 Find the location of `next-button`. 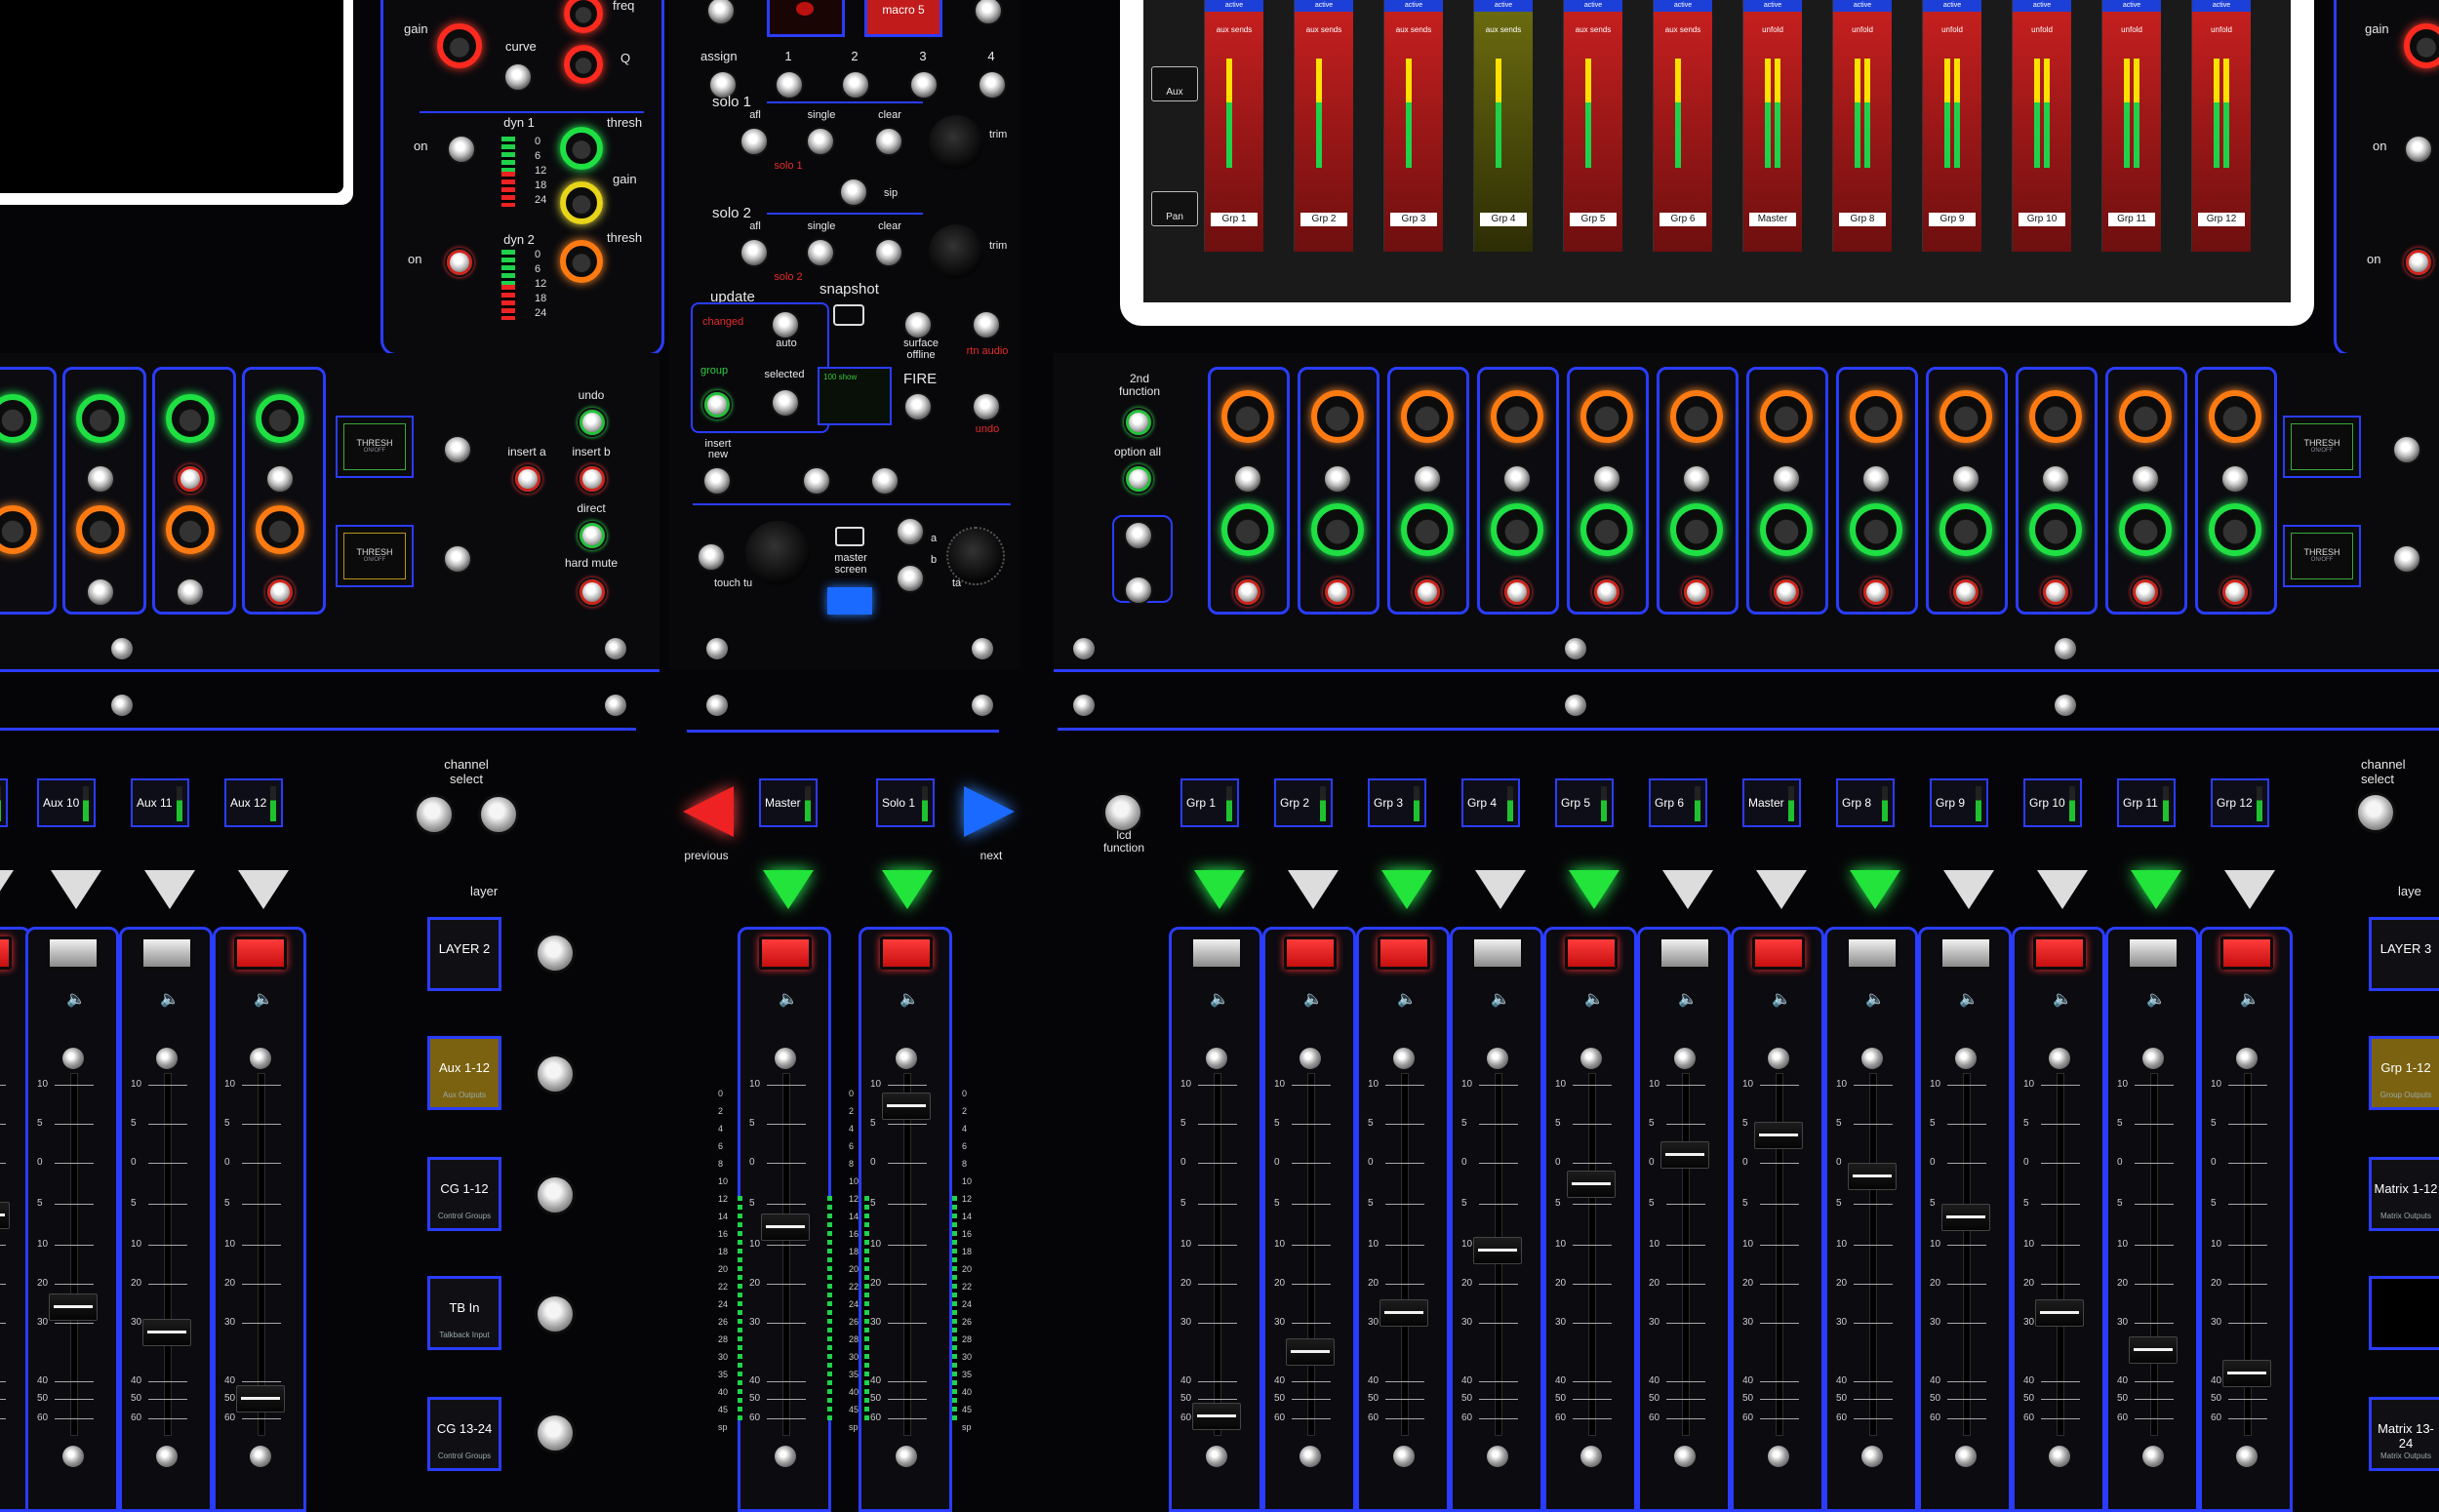

next-button is located at coordinates (990, 811).